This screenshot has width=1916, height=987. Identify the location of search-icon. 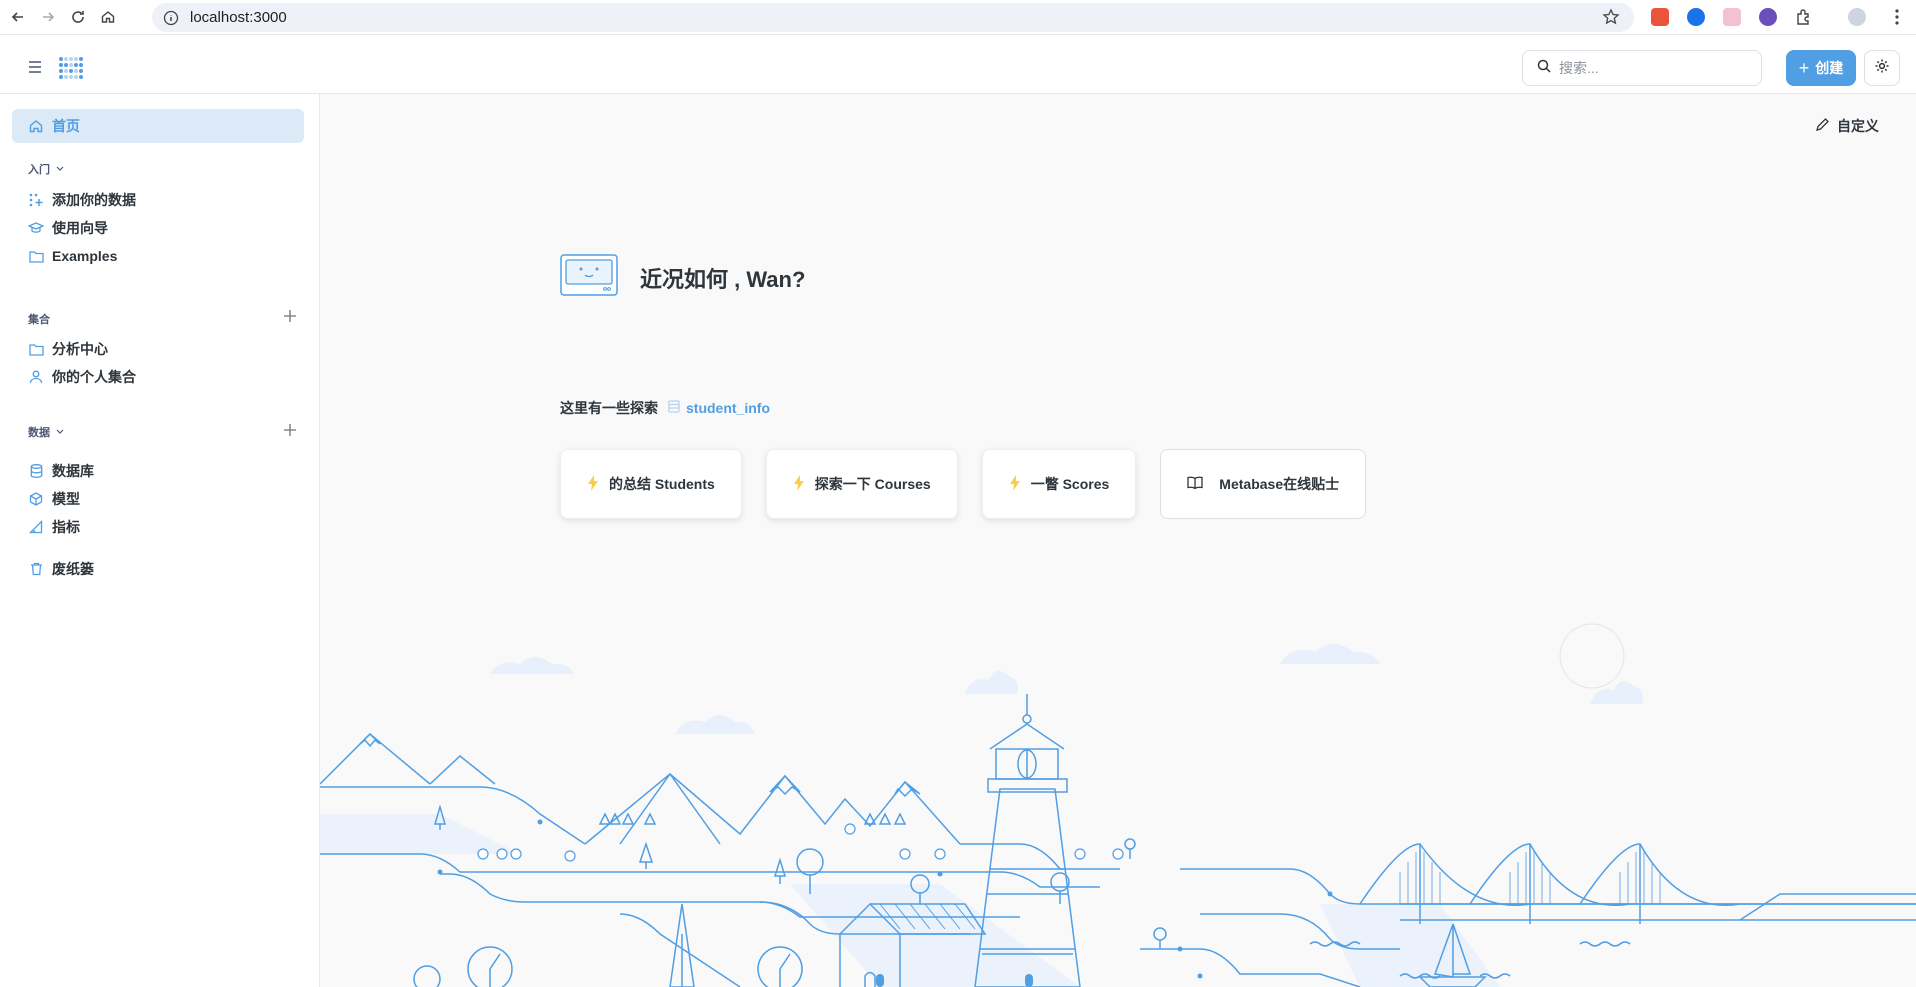
(1544, 68).